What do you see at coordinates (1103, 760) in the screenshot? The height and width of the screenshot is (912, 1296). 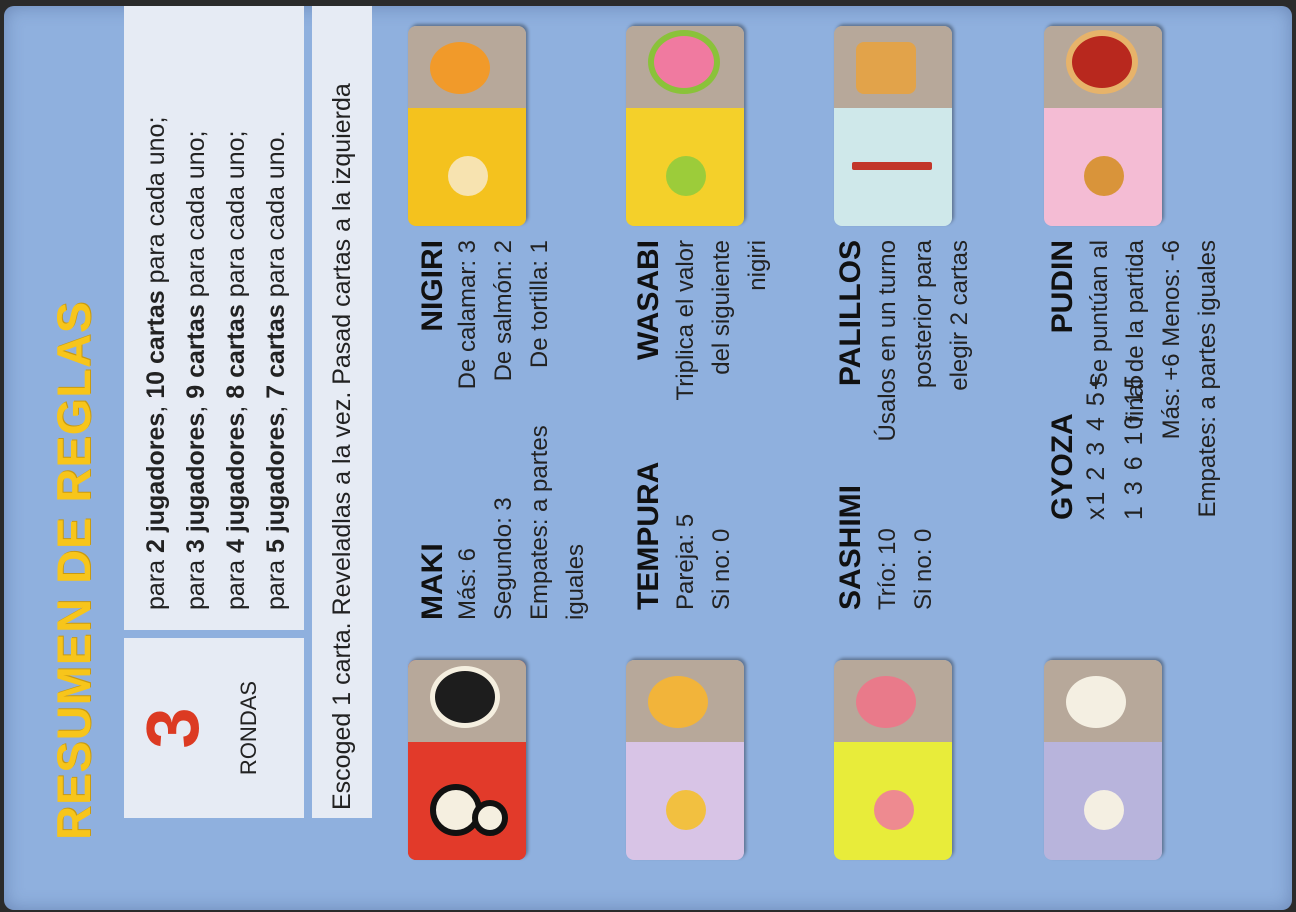 I see `gyoza-card-image` at bounding box center [1103, 760].